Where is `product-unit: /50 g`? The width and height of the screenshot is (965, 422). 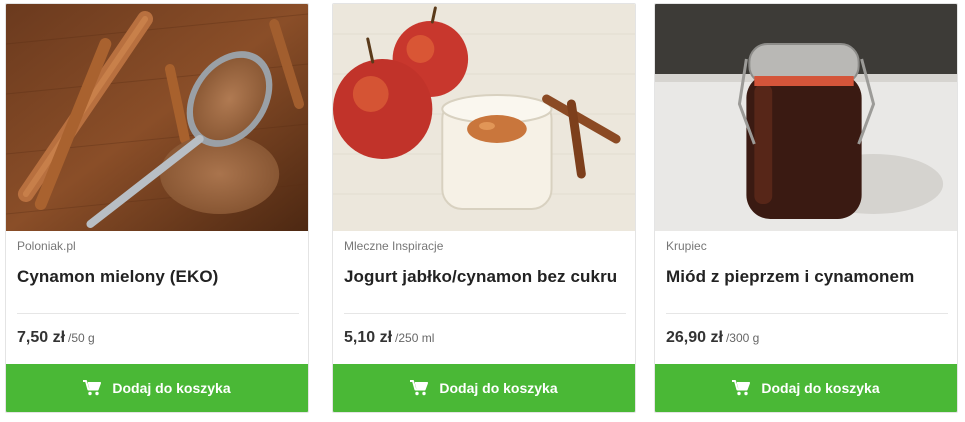
product-unit: /50 g is located at coordinates (81, 338).